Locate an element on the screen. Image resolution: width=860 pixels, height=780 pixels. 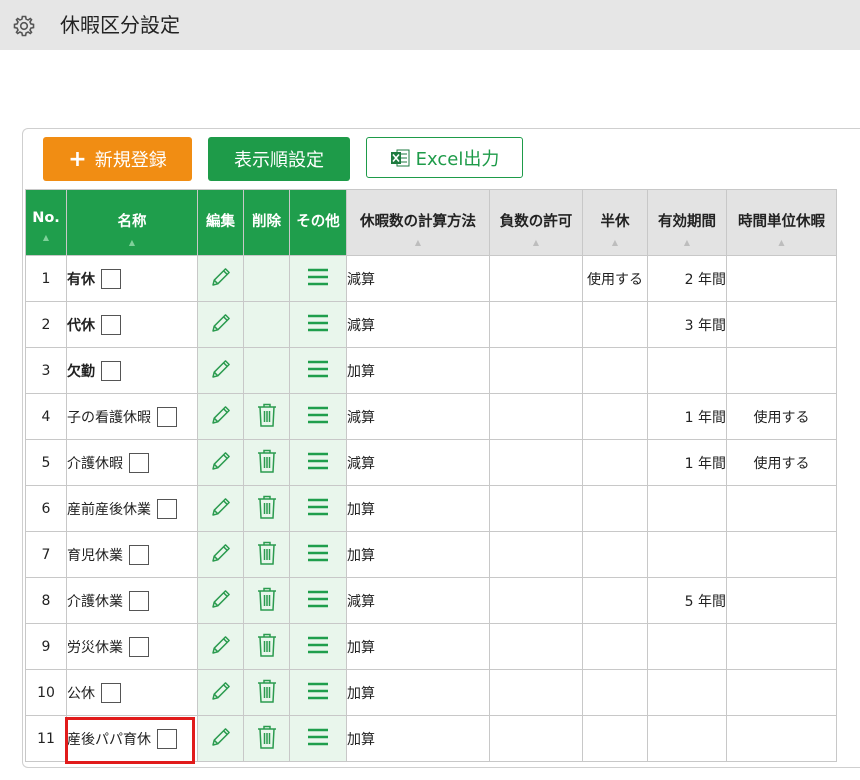
row-name-cell: 子の看護休暇 is located at coordinates (132, 416).